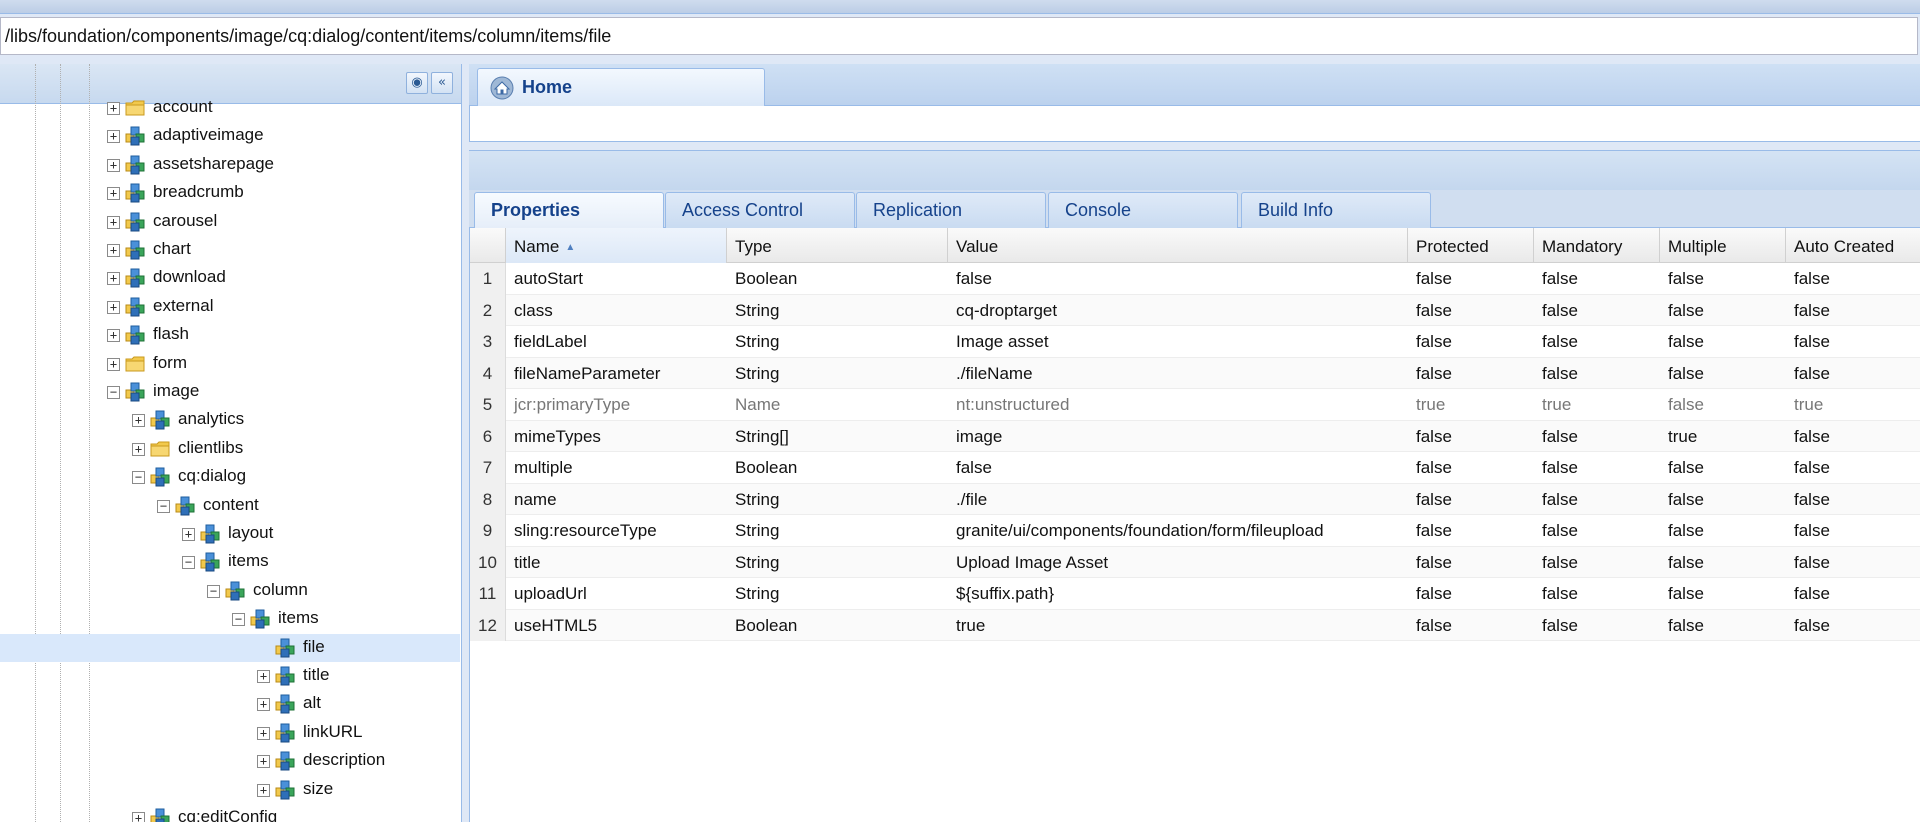 This screenshot has width=1920, height=822. Describe the element at coordinates (1812, 593) in the screenshot. I see `cell-auto: false` at that location.